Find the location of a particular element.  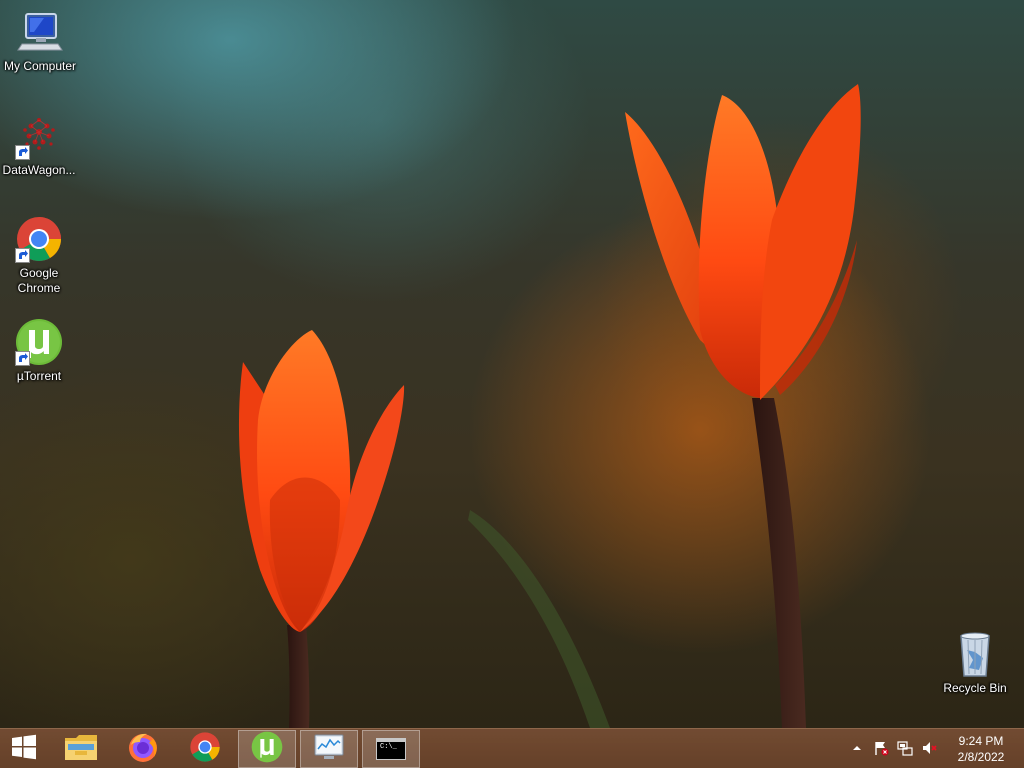

terminal-prompt-text: C:\_ is located at coordinates (388, 747).